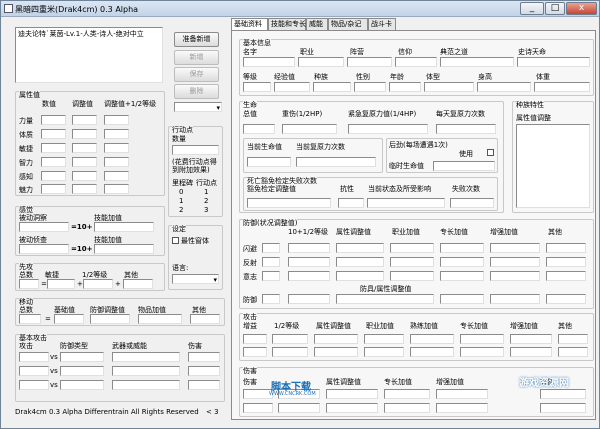 The width and height of the screenshot is (600, 429). What do you see at coordinates (84, 176) in the screenshot?
I see `wis-adjust` at bounding box center [84, 176].